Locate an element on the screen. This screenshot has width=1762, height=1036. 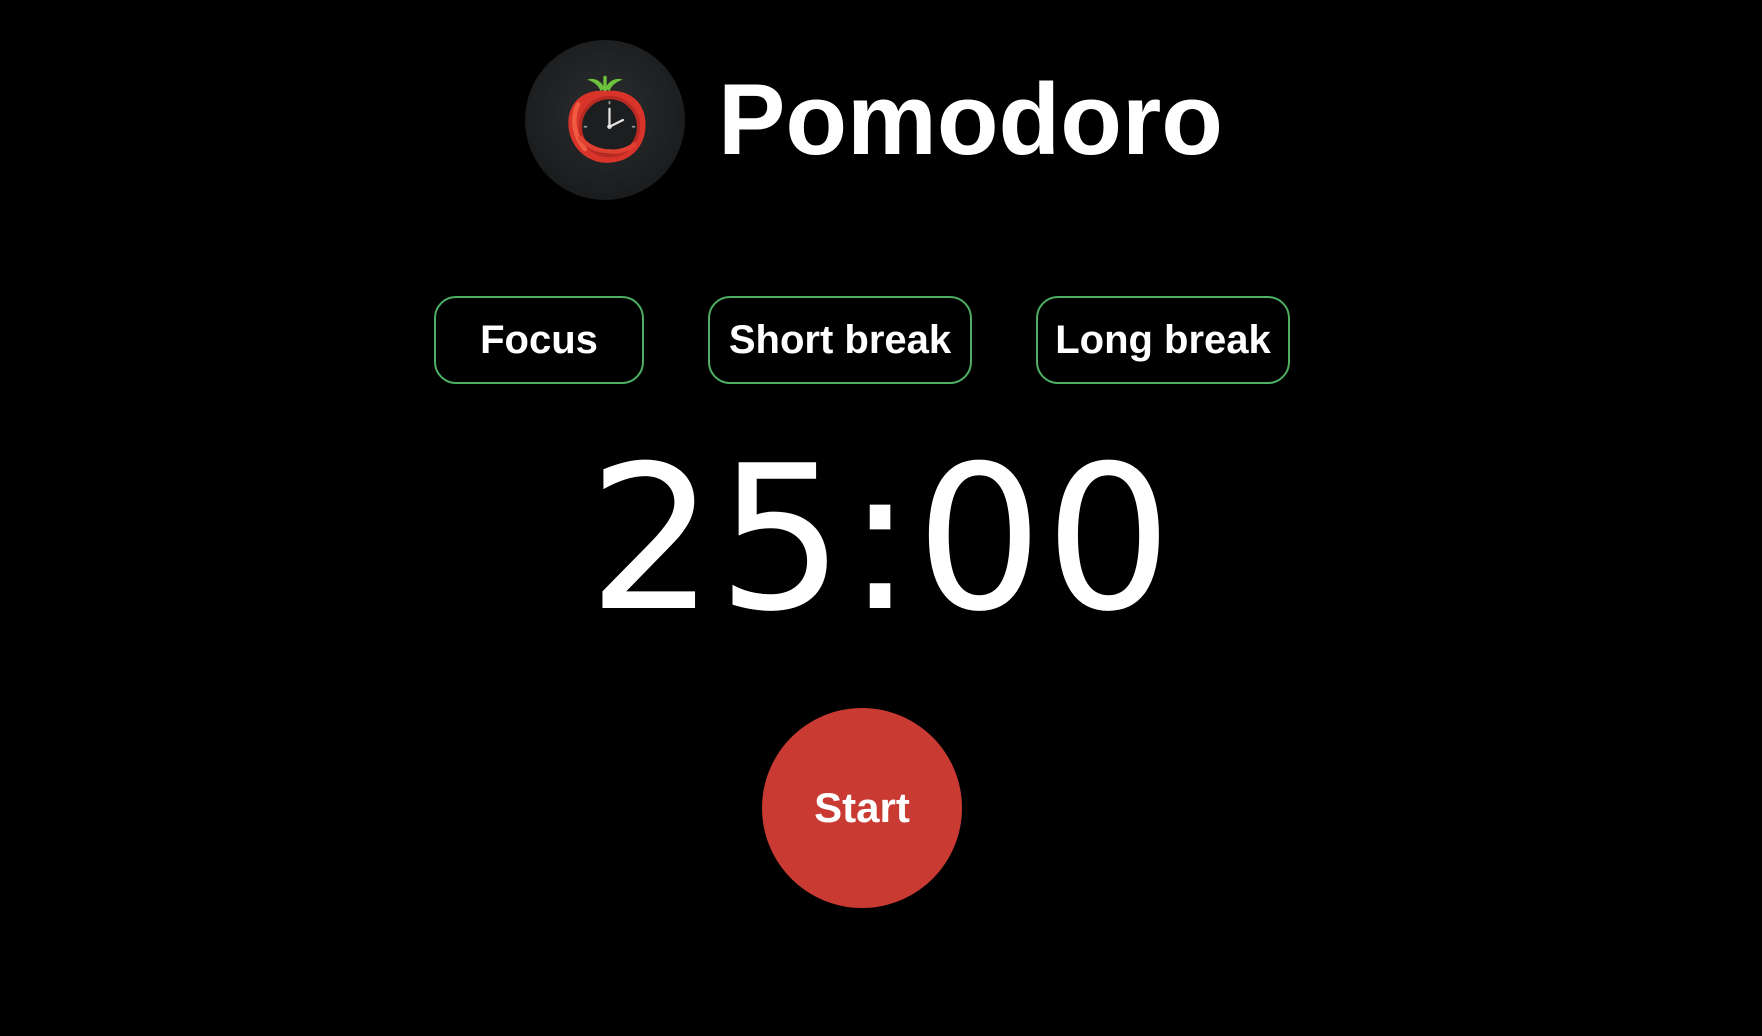
timer-display: 25:00 is located at coordinates (881, 539).